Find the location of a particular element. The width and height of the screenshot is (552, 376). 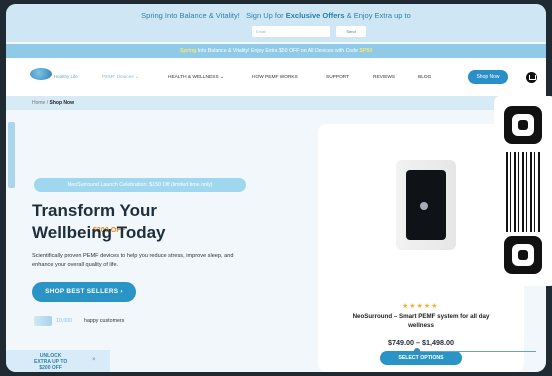

rating-stars: ★★★★★ is located at coordinates (420, 306).